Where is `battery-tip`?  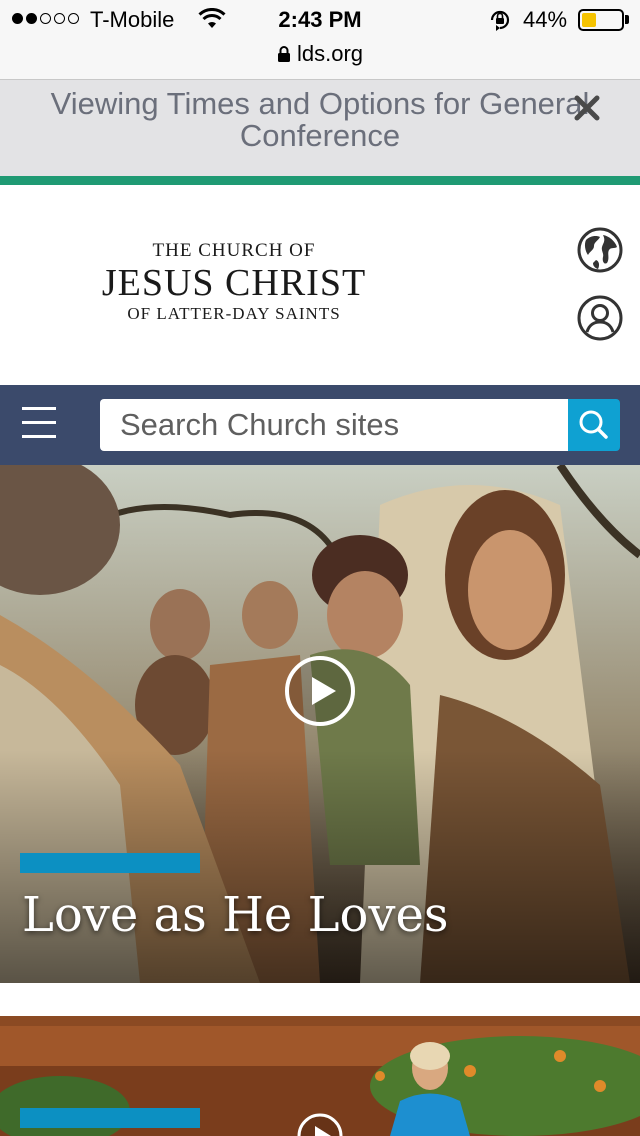
battery-tip is located at coordinates (627, 19).